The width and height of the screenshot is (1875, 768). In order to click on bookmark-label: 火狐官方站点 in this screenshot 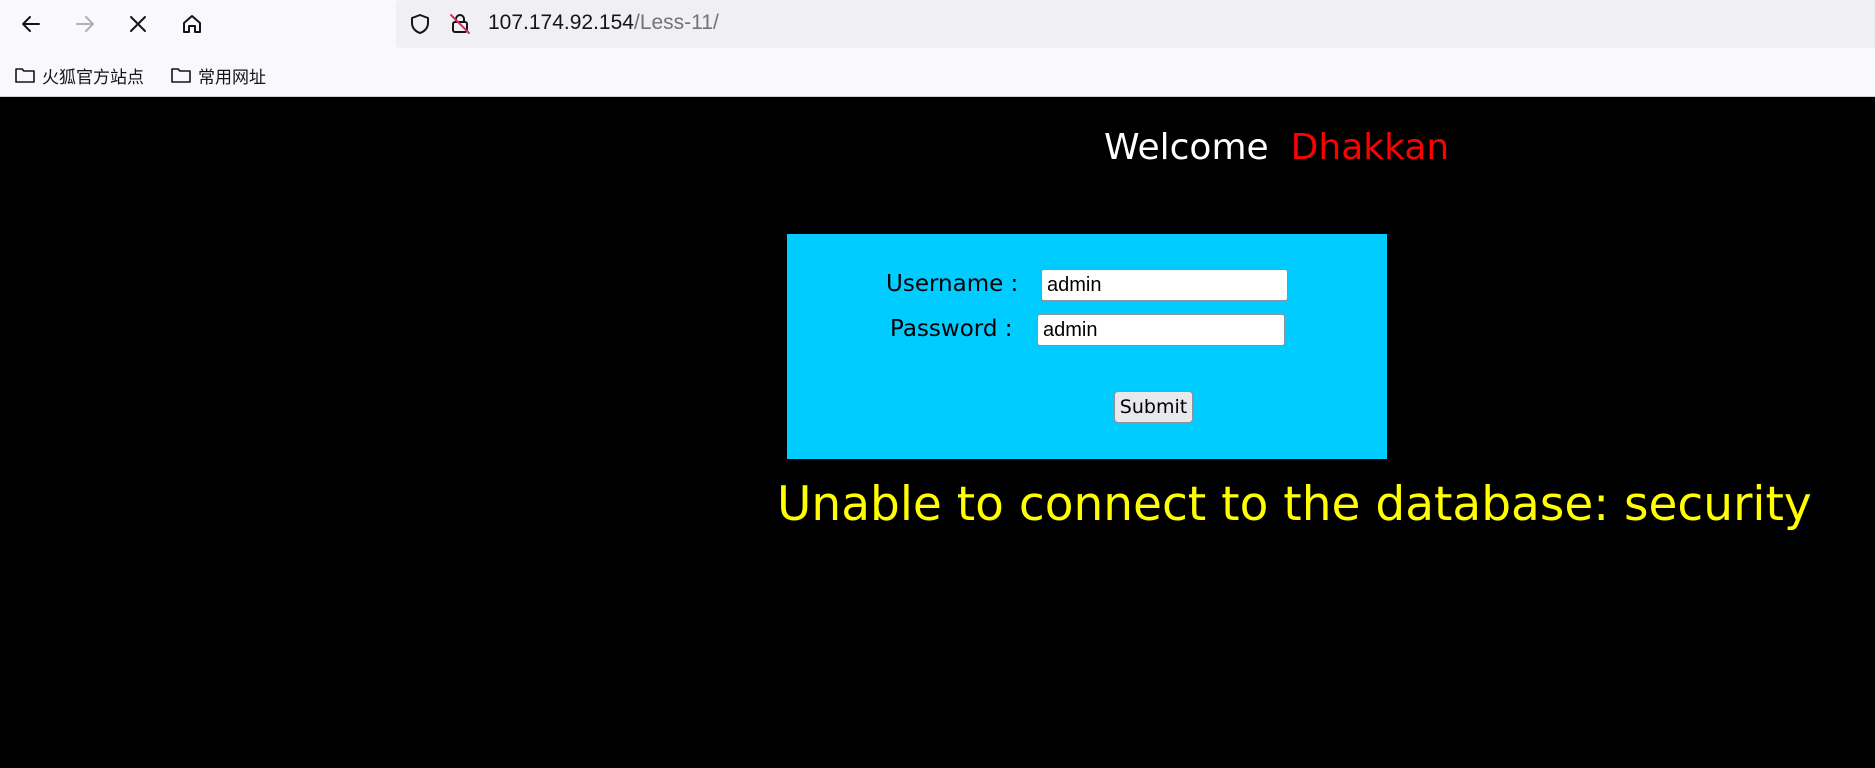, I will do `click(93, 77)`.